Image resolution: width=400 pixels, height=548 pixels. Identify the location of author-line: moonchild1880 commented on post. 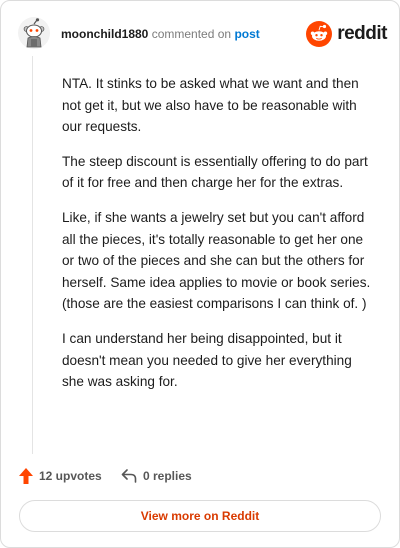
(160, 34).